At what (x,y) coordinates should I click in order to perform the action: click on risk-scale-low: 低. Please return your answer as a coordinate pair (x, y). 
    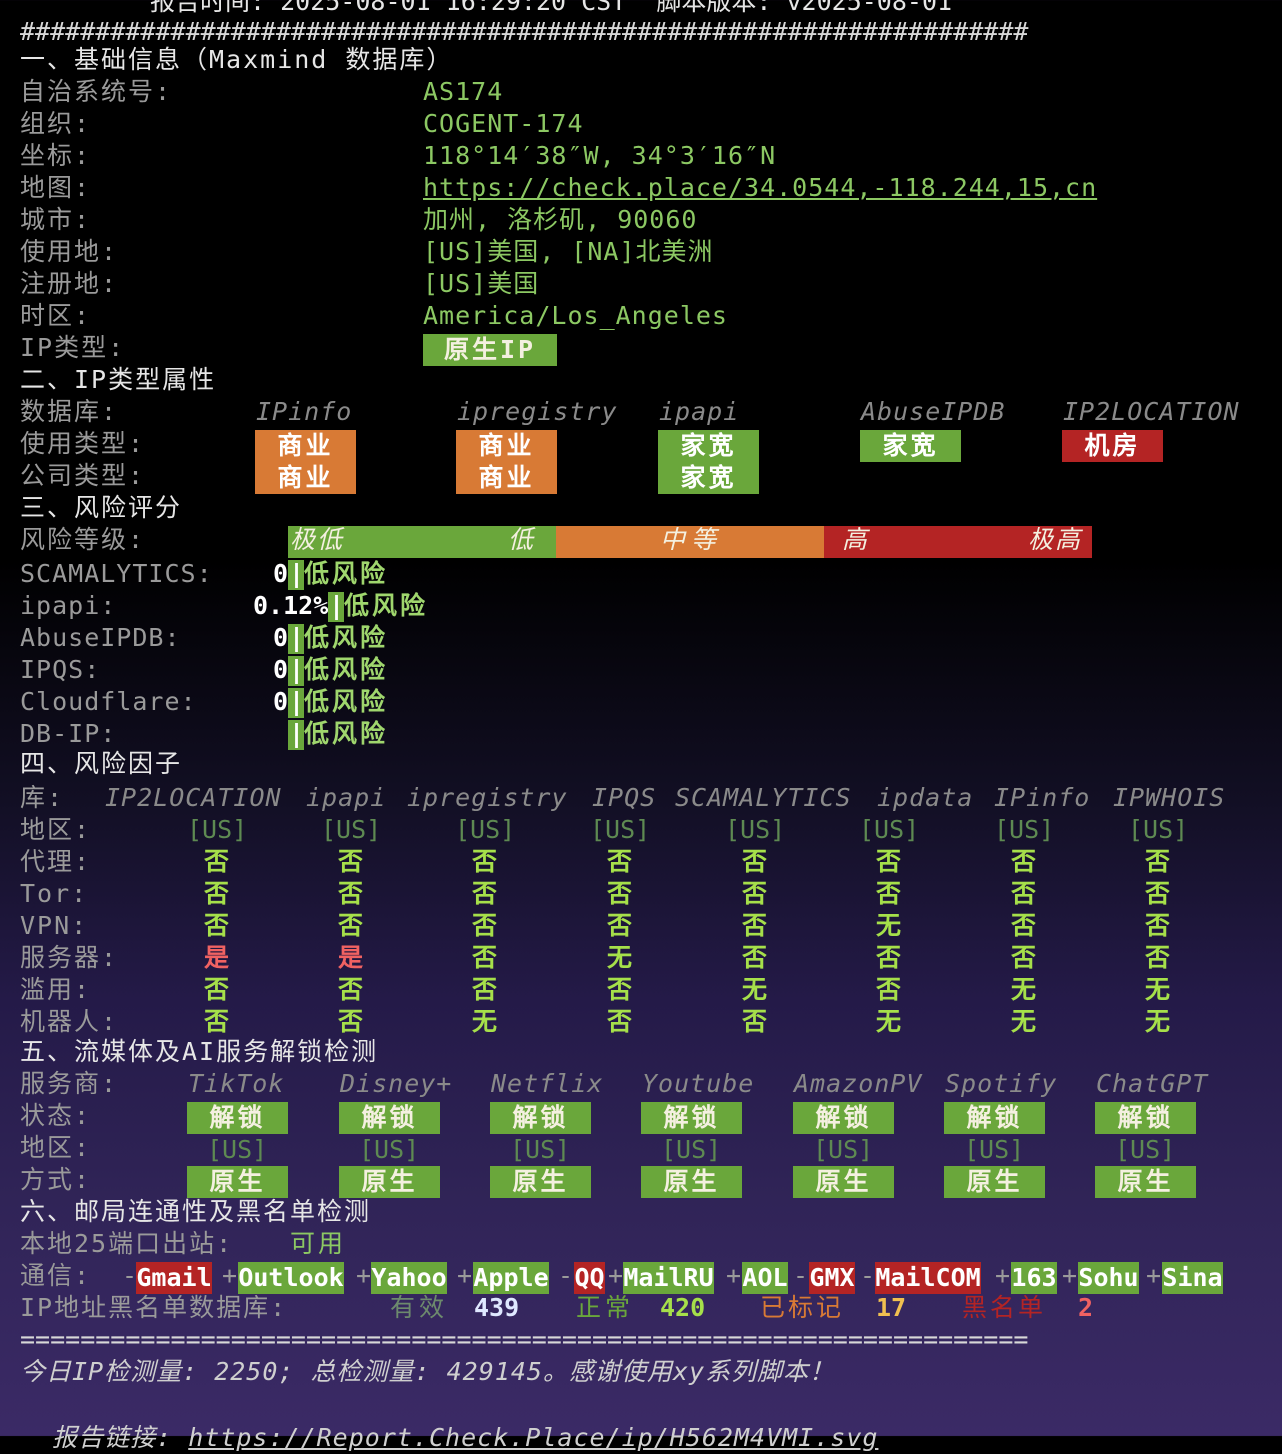
    Looking at the image, I should click on (522, 539).